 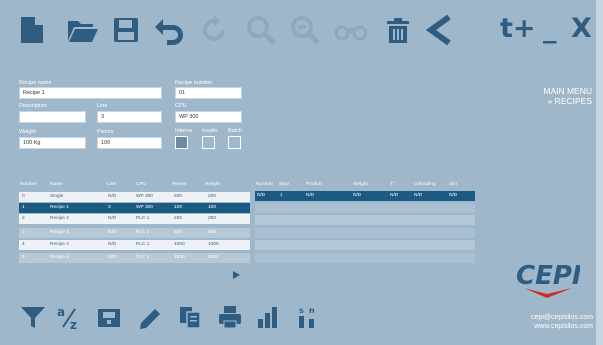 I want to click on menu-title: MAIN MENU » RECIPES, so click(x=567, y=96).